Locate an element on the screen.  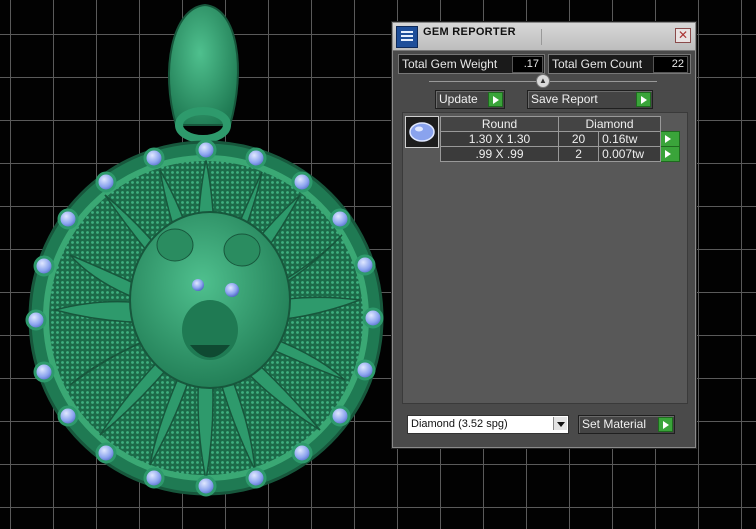
set-material-button: Set Material is located at coordinates (626, 424).